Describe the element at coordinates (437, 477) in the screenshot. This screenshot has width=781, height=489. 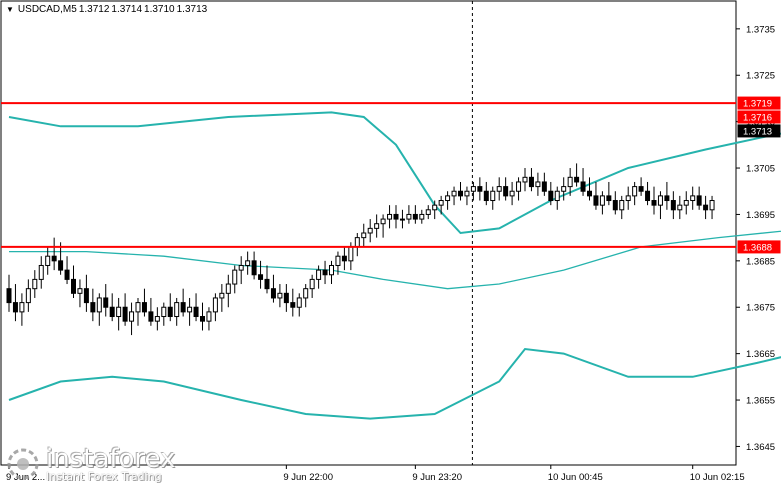
I see `x-tick-label: 9 Jun 23:20` at that location.